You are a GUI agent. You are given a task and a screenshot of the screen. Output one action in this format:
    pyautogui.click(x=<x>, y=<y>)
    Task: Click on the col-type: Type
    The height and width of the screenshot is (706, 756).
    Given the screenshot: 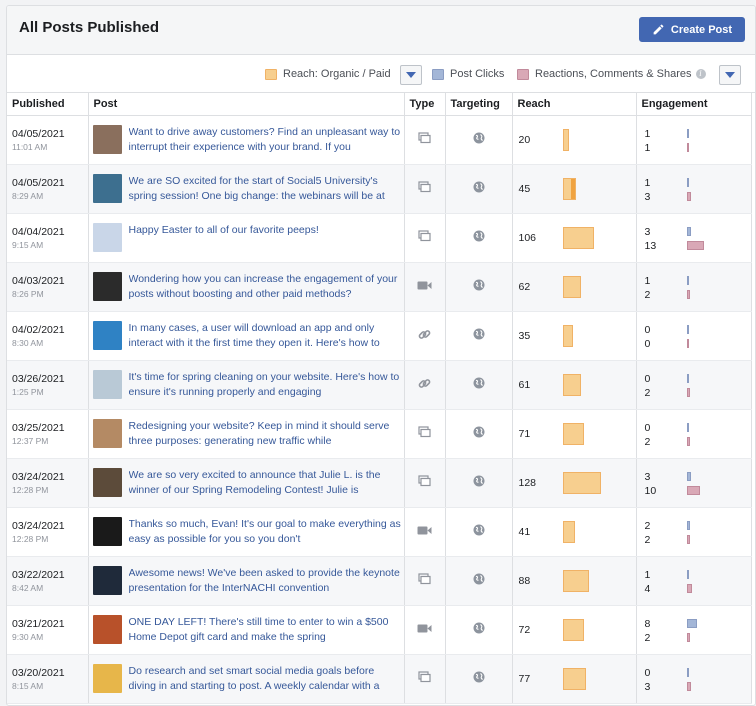 What is the action you would take?
    pyautogui.click(x=425, y=104)
    